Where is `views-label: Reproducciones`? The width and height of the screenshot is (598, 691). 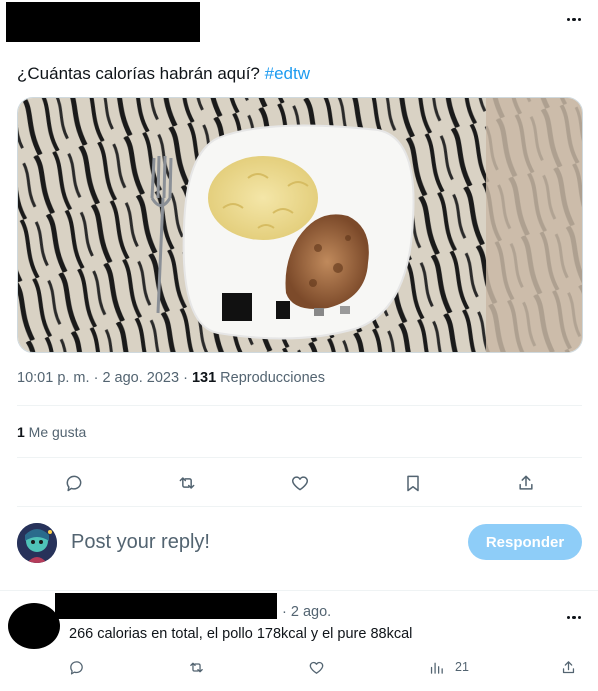
views-label: Reproducciones is located at coordinates (270, 378).